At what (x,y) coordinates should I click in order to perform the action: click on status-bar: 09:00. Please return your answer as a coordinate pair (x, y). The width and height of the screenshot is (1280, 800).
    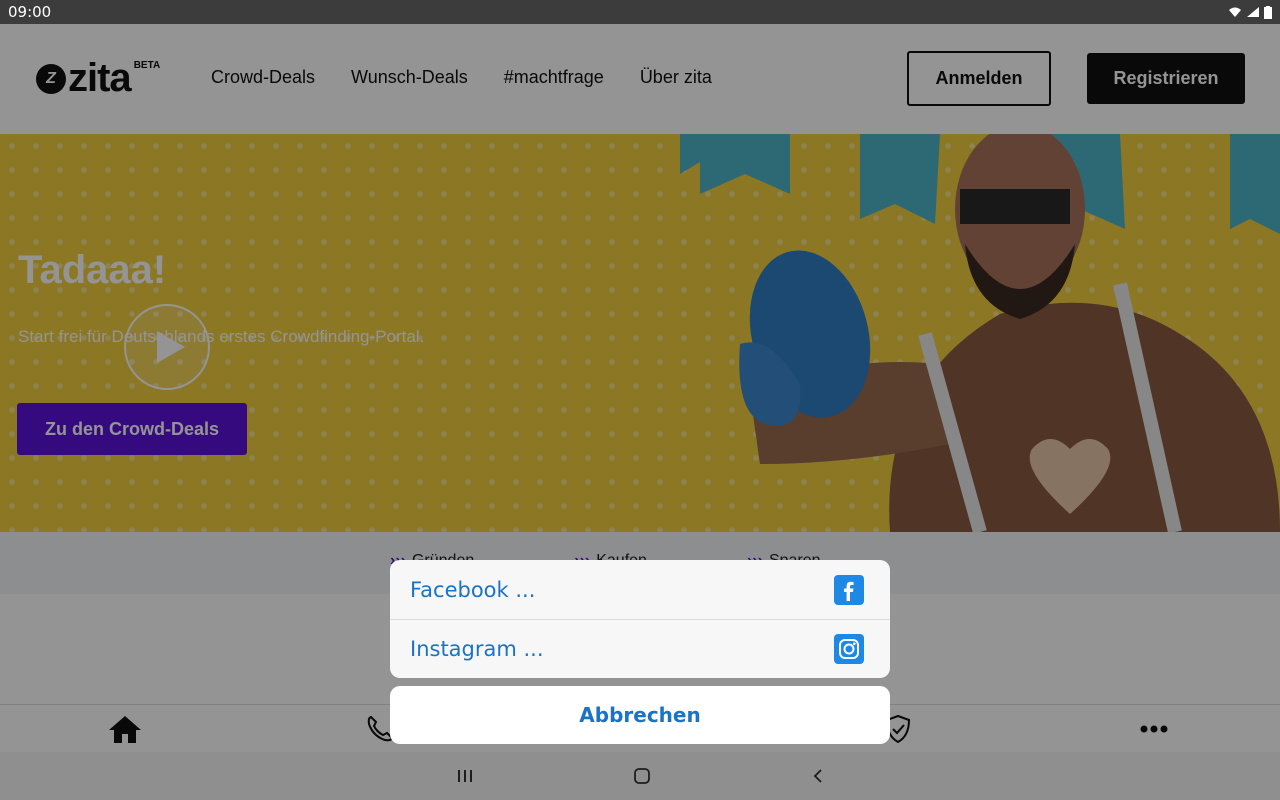
    Looking at the image, I should click on (640, 12).